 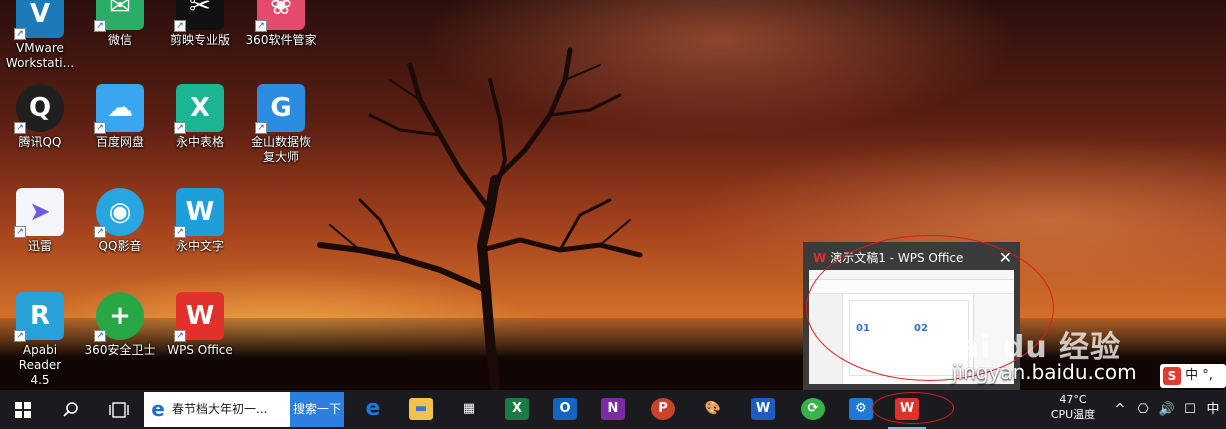 What do you see at coordinates (120, 246) in the screenshot?
I see `desktop-icon-label: QQ影音` at bounding box center [120, 246].